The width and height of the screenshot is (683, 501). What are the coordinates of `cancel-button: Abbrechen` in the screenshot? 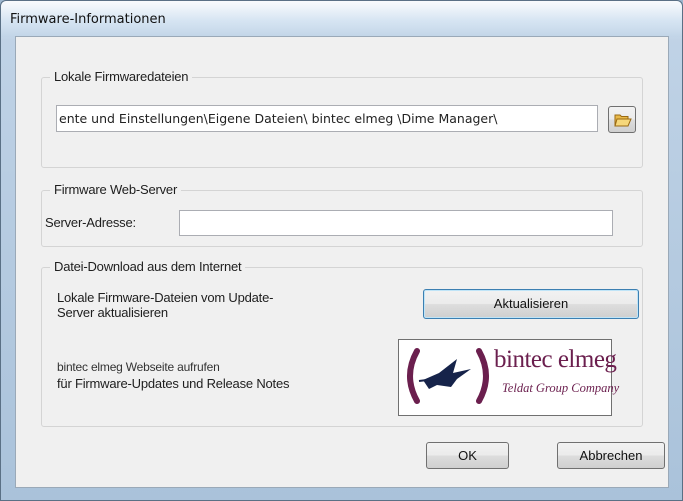 It's located at (611, 455).